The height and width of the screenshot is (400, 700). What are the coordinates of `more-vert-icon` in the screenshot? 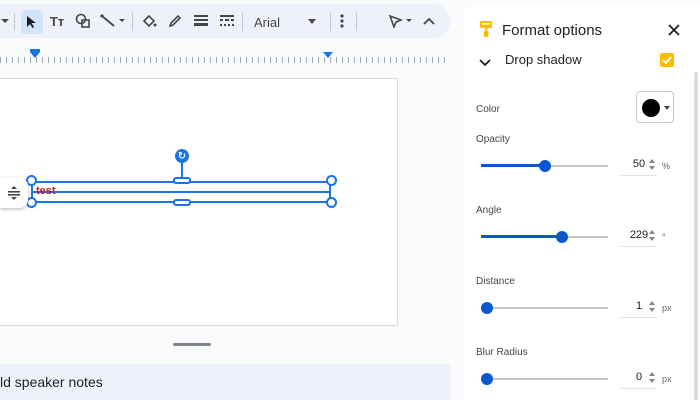 It's located at (342, 21).